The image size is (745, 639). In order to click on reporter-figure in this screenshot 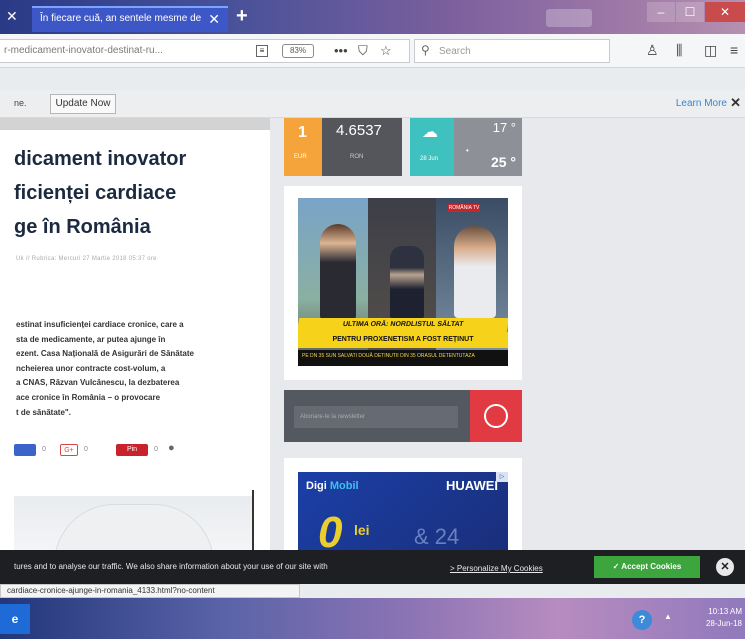, I will do `click(338, 272)`.